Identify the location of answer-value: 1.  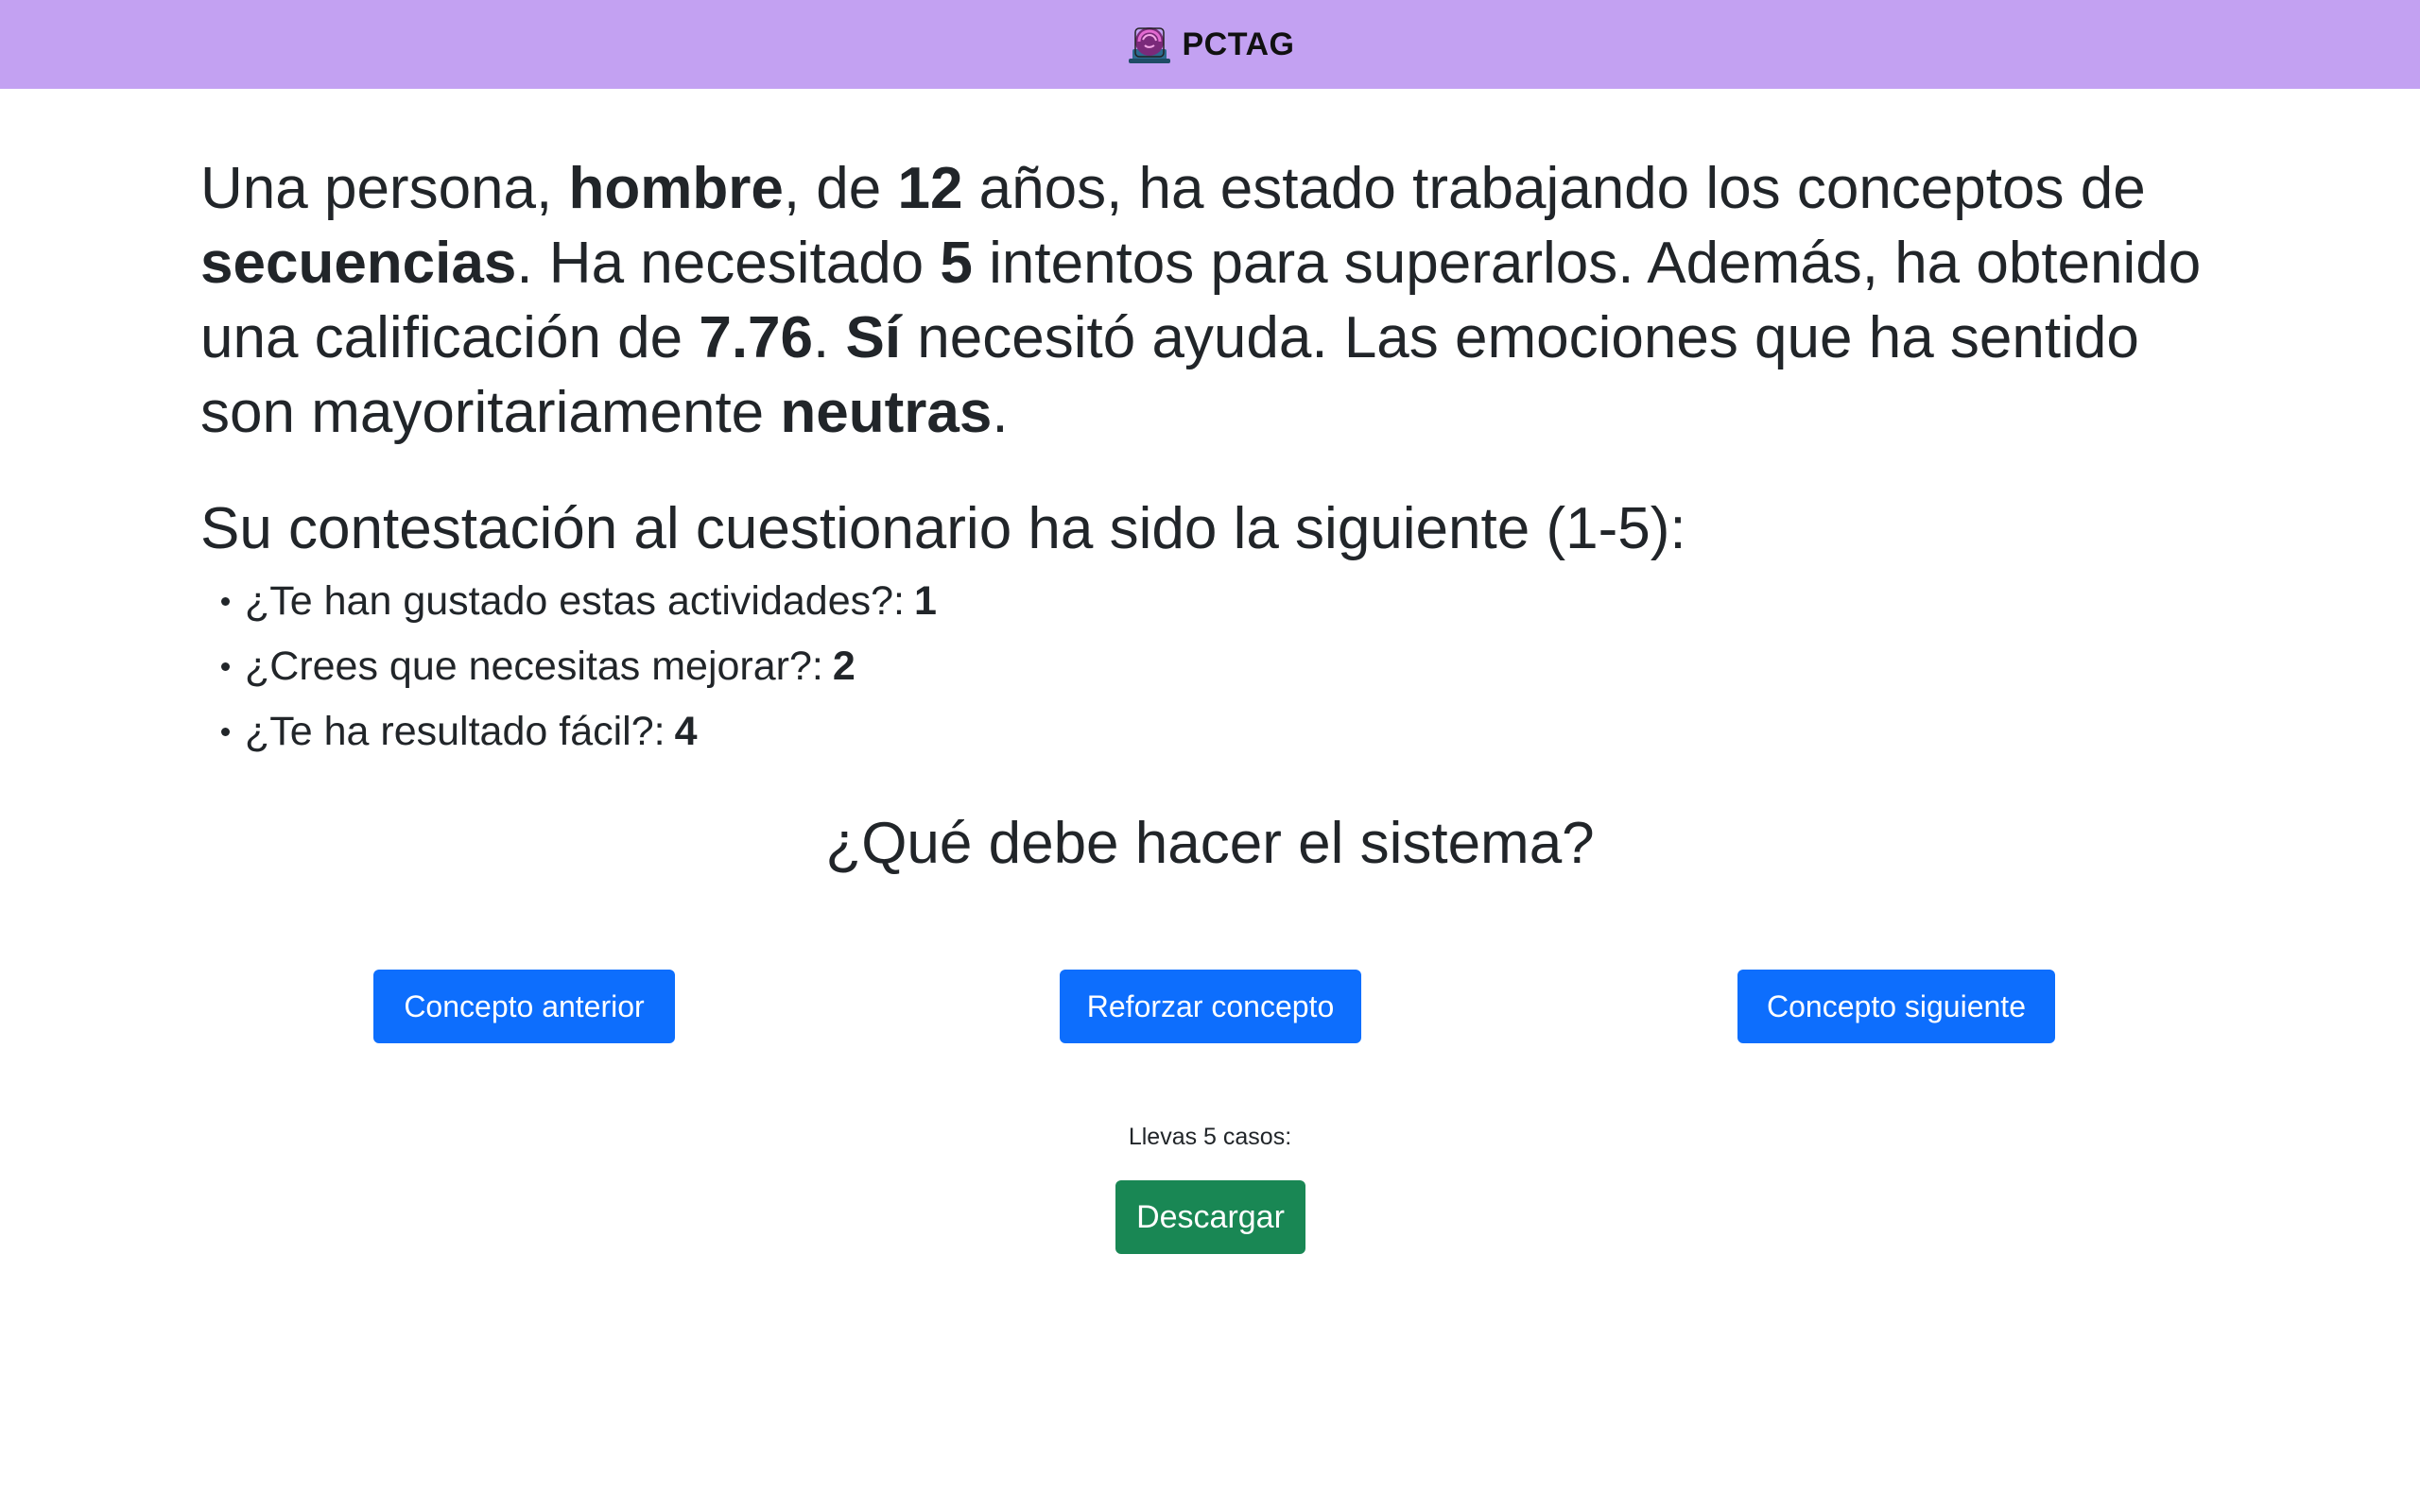
(925, 601).